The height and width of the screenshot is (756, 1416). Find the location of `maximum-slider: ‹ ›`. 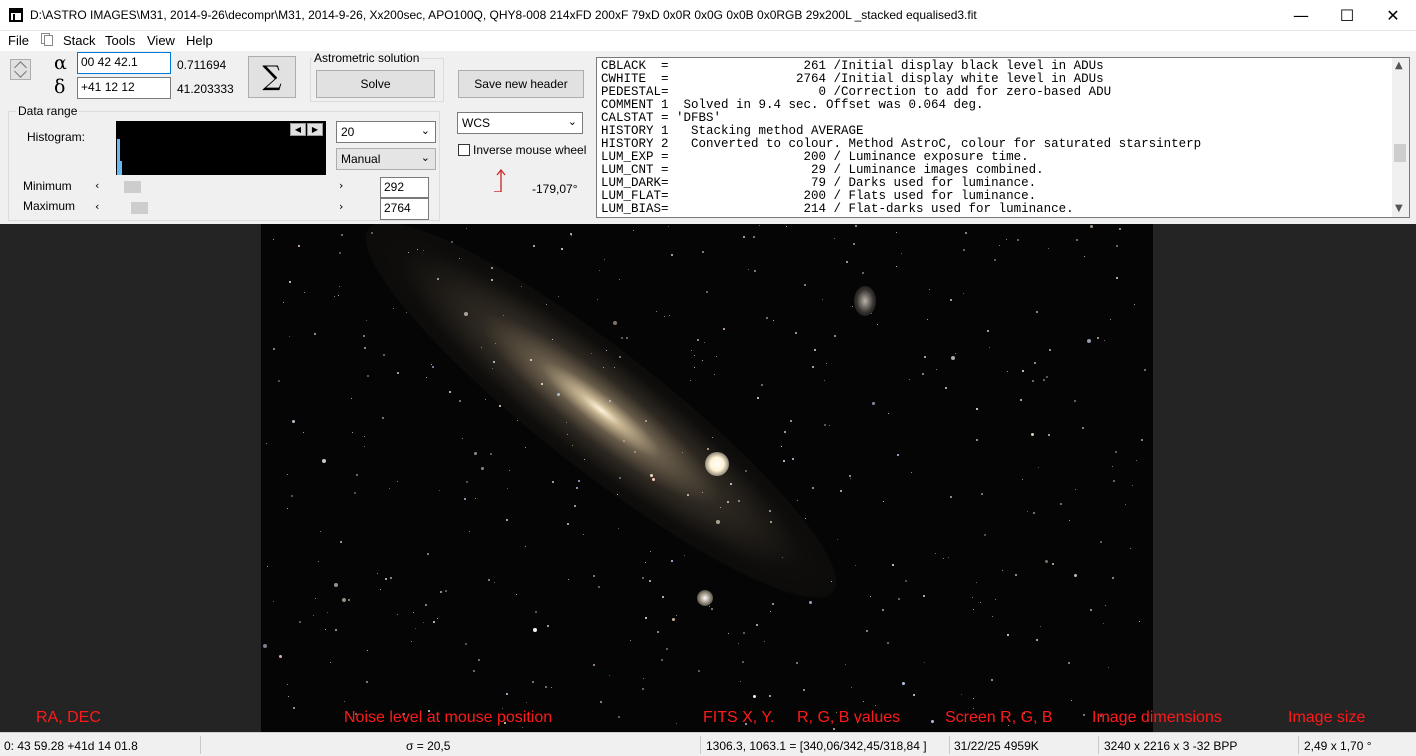

maximum-slider: ‹ › is located at coordinates (223, 208).